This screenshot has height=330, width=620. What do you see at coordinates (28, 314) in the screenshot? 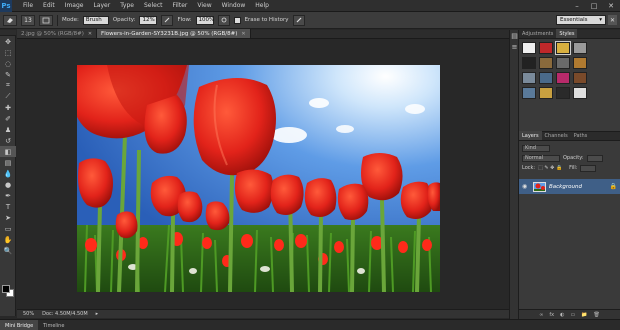
I see `zoom-level: 50%` at bounding box center [28, 314].